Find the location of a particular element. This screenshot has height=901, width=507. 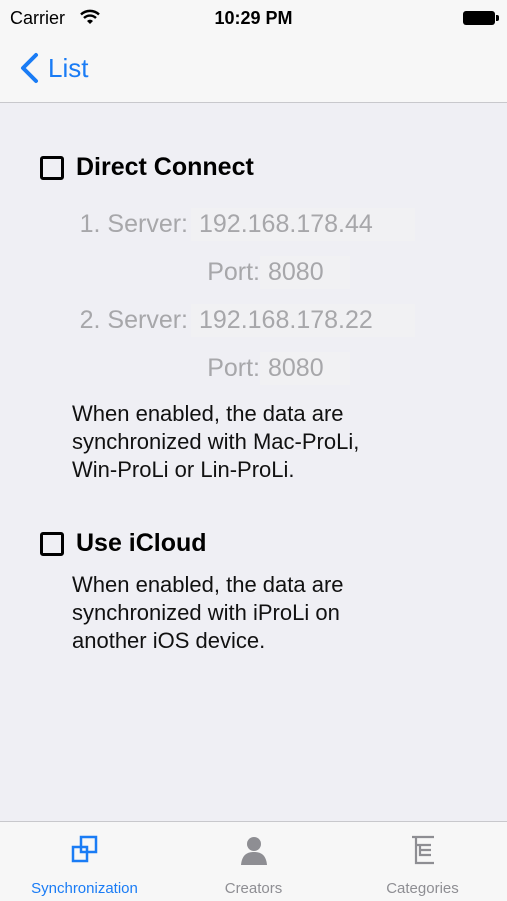

sync-icon is located at coordinates (84, 849).